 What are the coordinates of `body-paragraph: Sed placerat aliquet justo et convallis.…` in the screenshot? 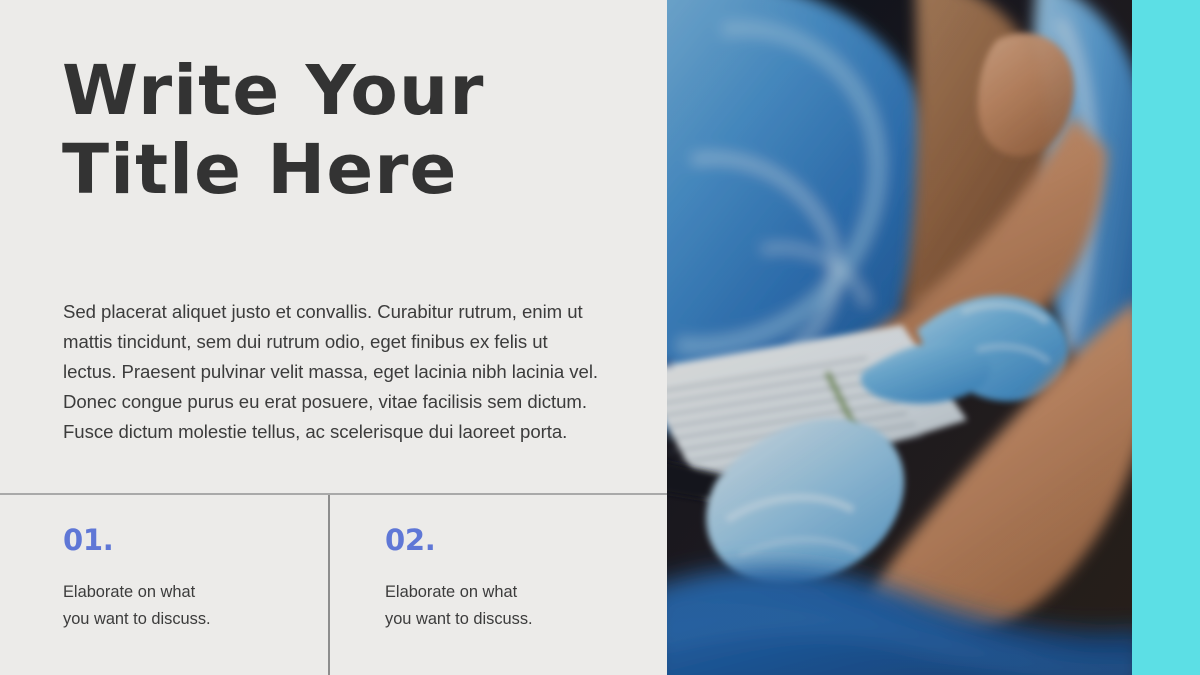 It's located at (331, 372).